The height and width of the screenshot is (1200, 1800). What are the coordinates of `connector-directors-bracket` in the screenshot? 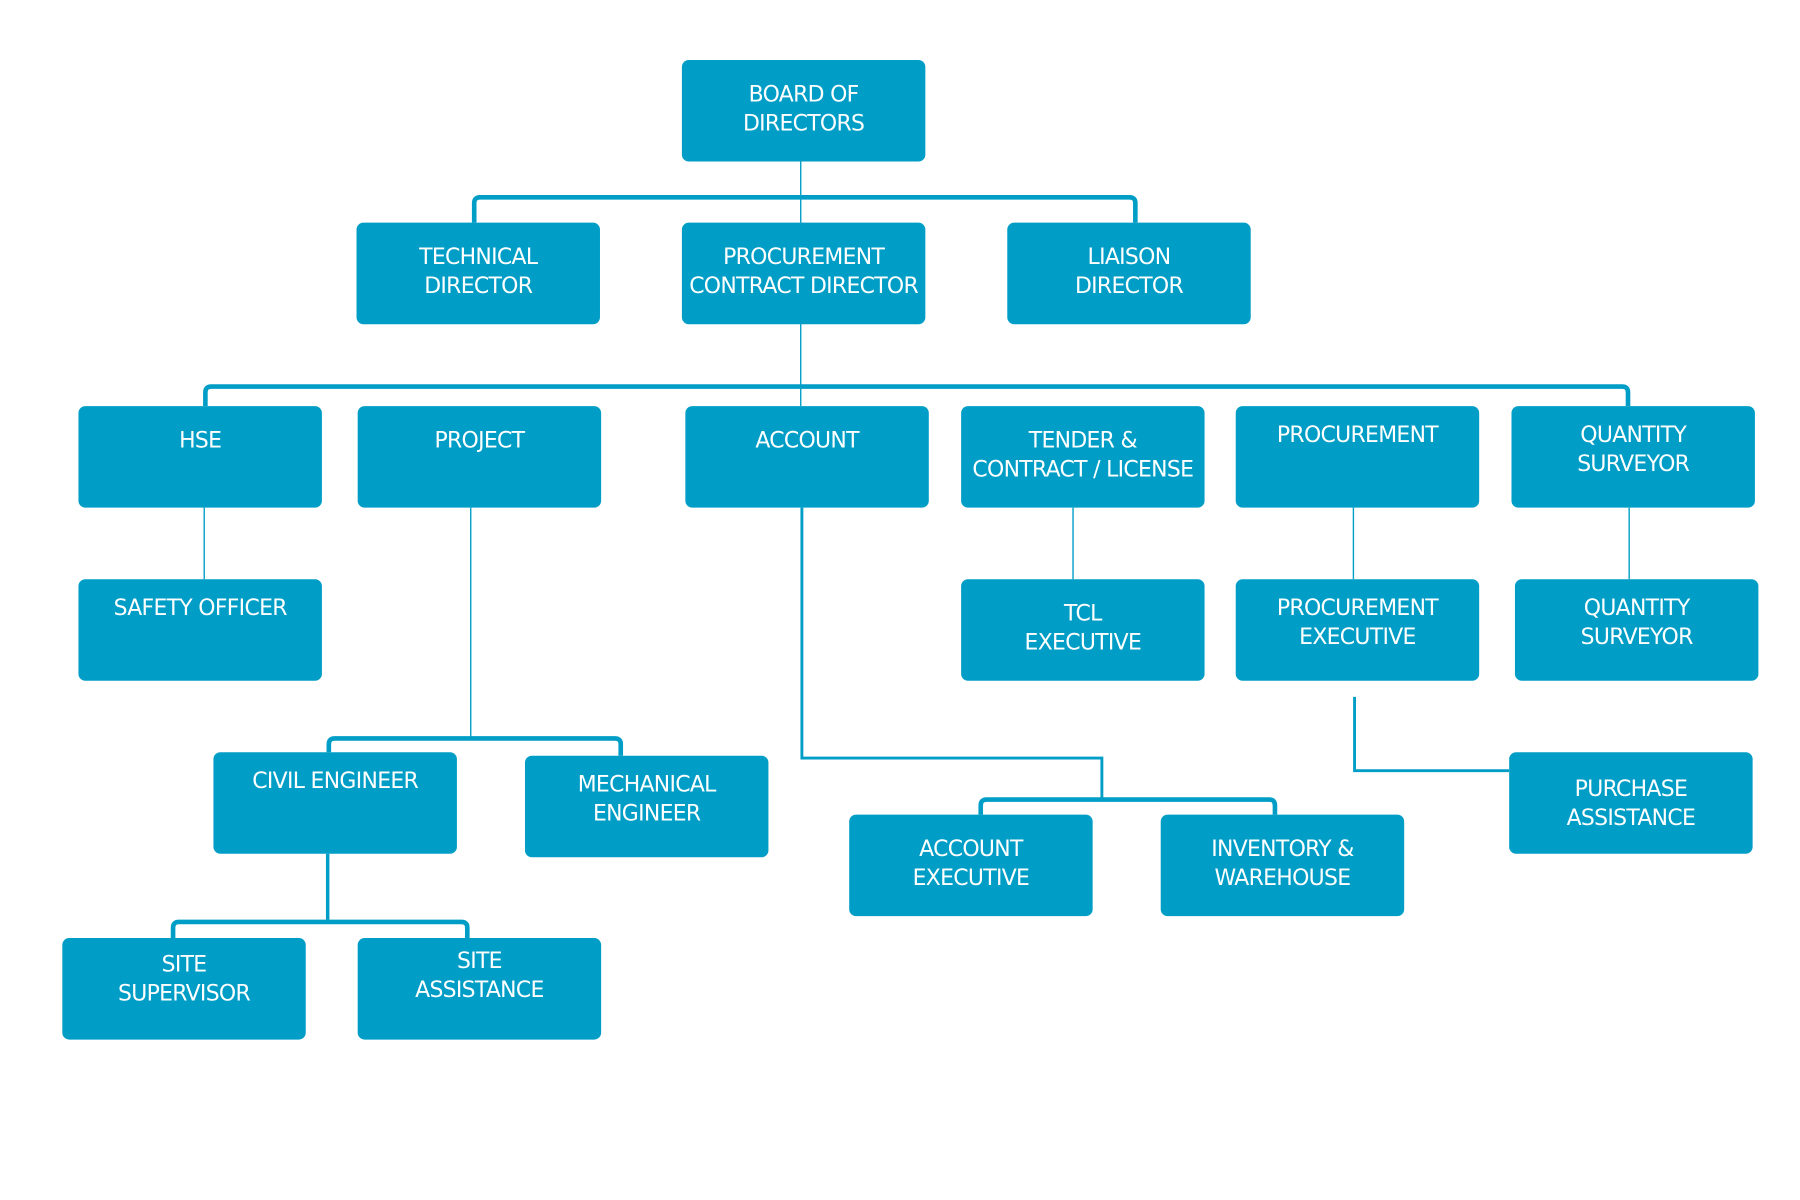 It's located at (804, 208).